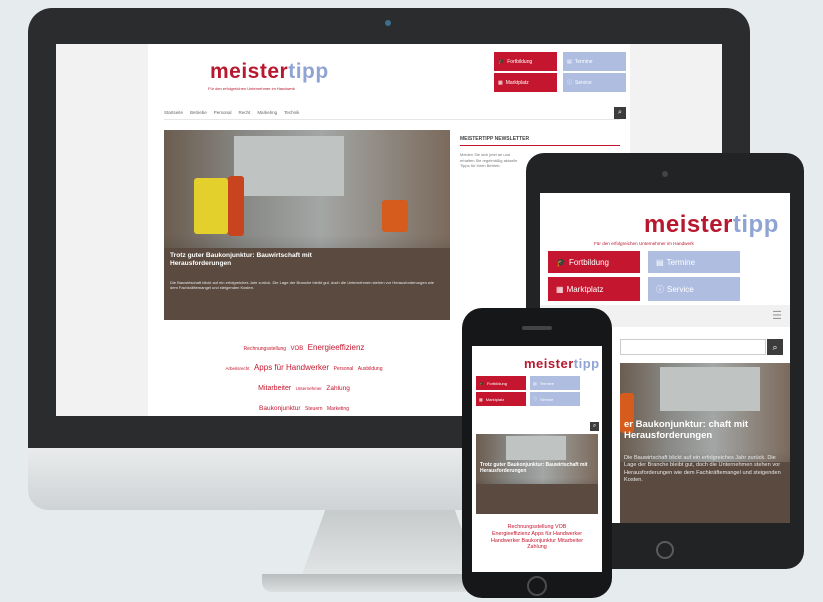 The height and width of the screenshot is (602, 823). I want to click on search-button: ⌕, so click(620, 113).